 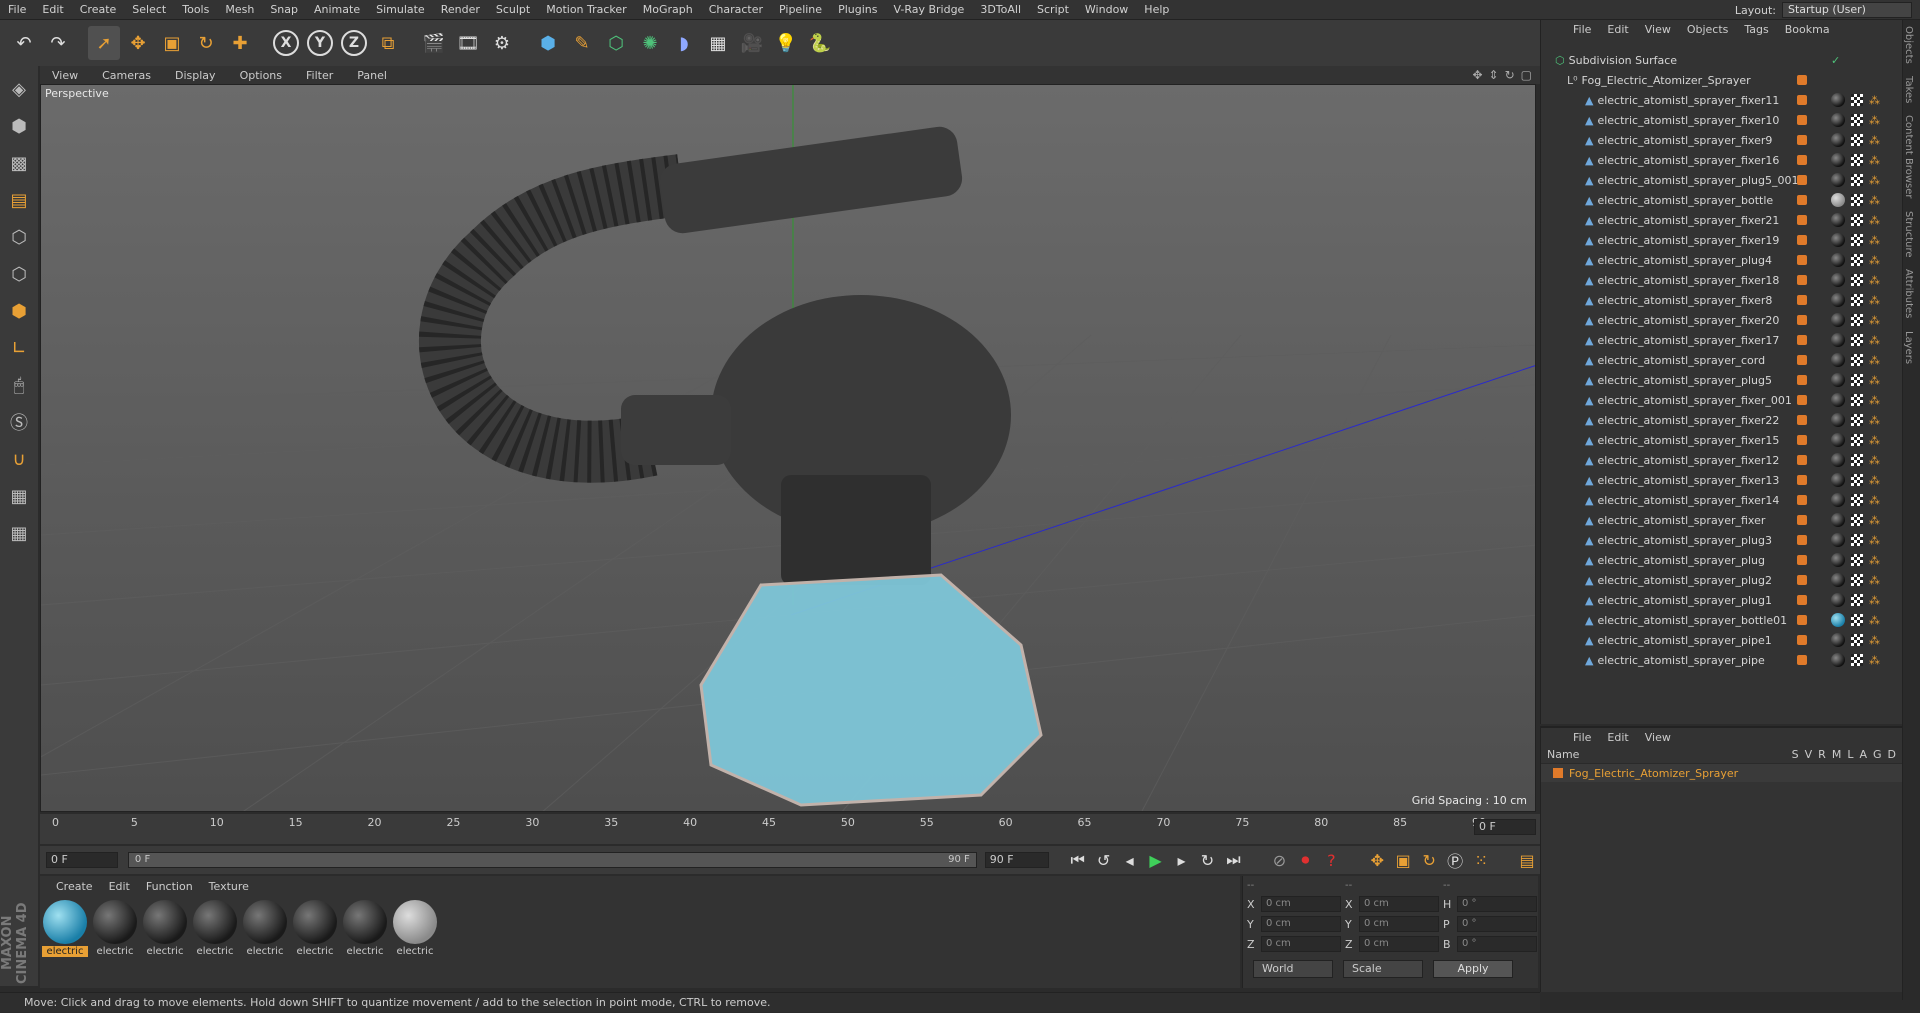 I want to click on object-row: ▲ electric_atomistl_sprayer_bottle ⁂, so click(x=1722, y=200).